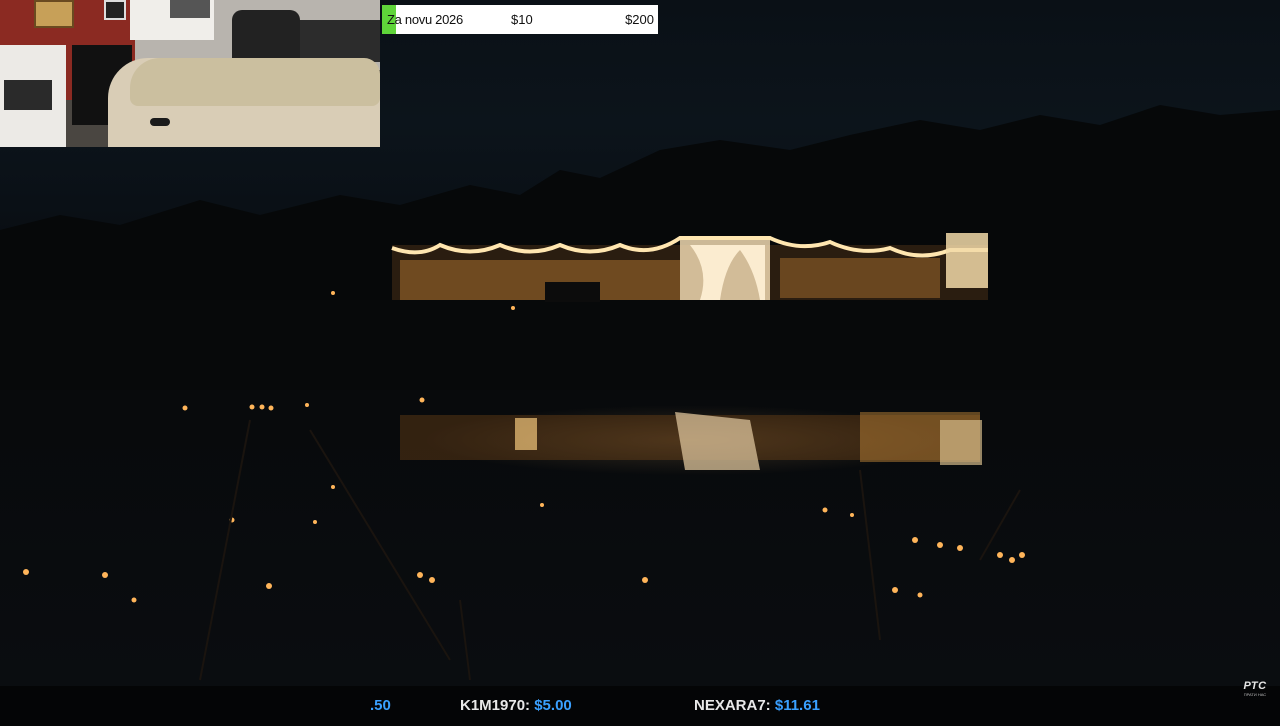 This screenshot has width=1280, height=726. I want to click on ticker-amount: $5.00, so click(553, 705).